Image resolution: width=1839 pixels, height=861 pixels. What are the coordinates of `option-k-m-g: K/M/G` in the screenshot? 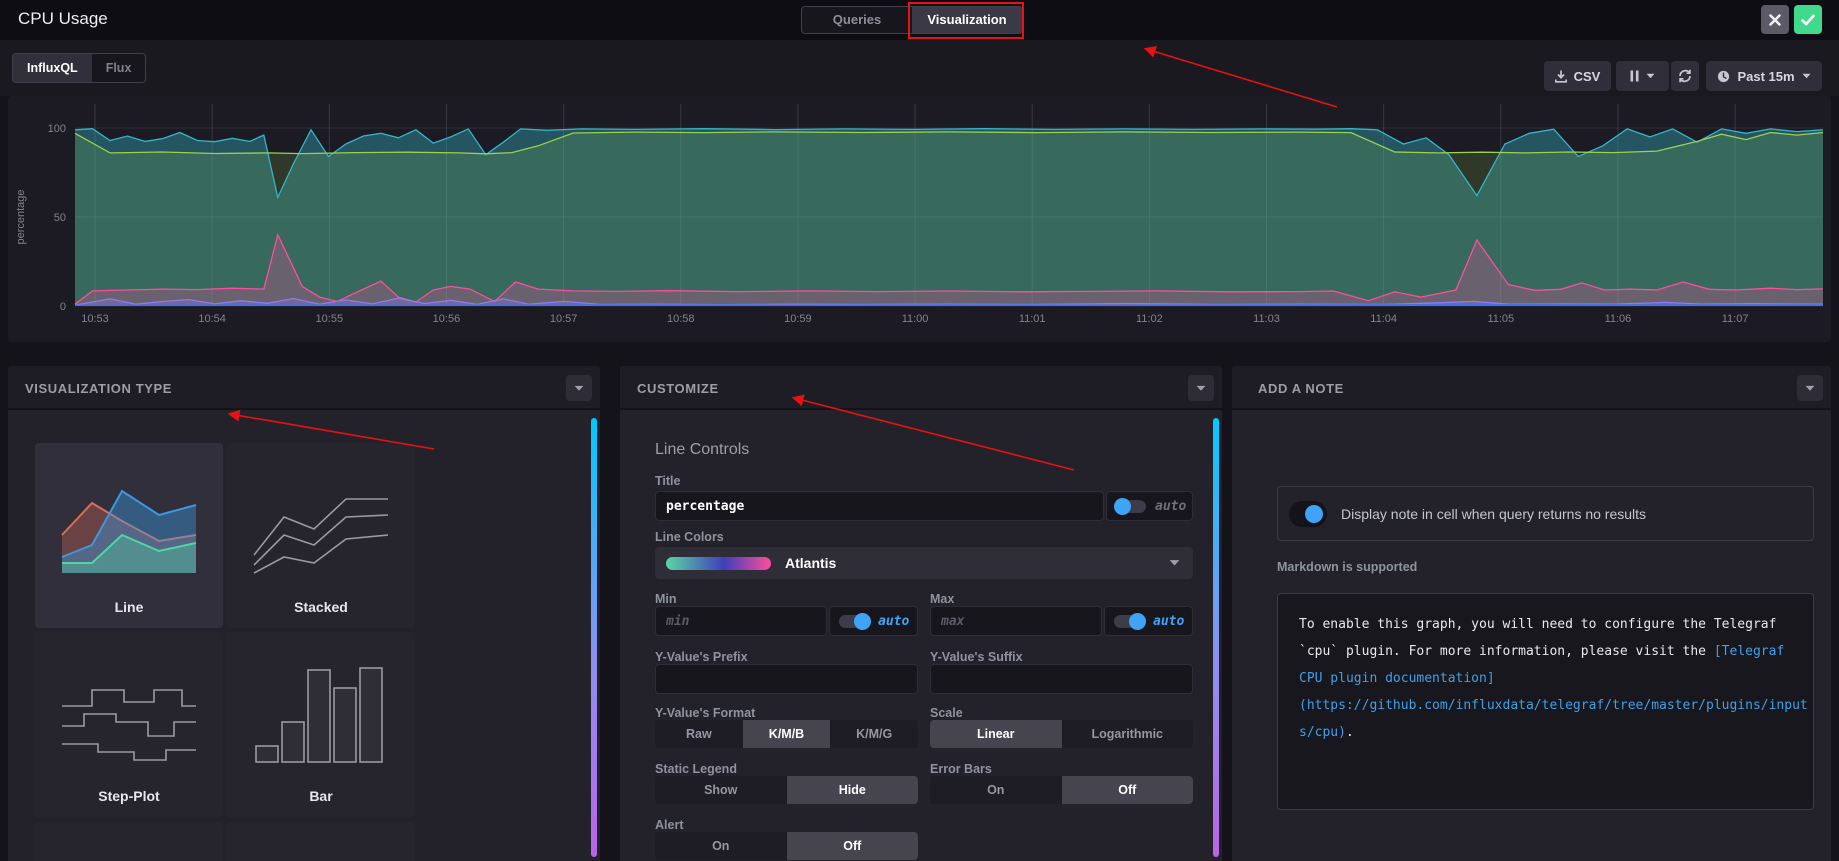 It's located at (874, 734).